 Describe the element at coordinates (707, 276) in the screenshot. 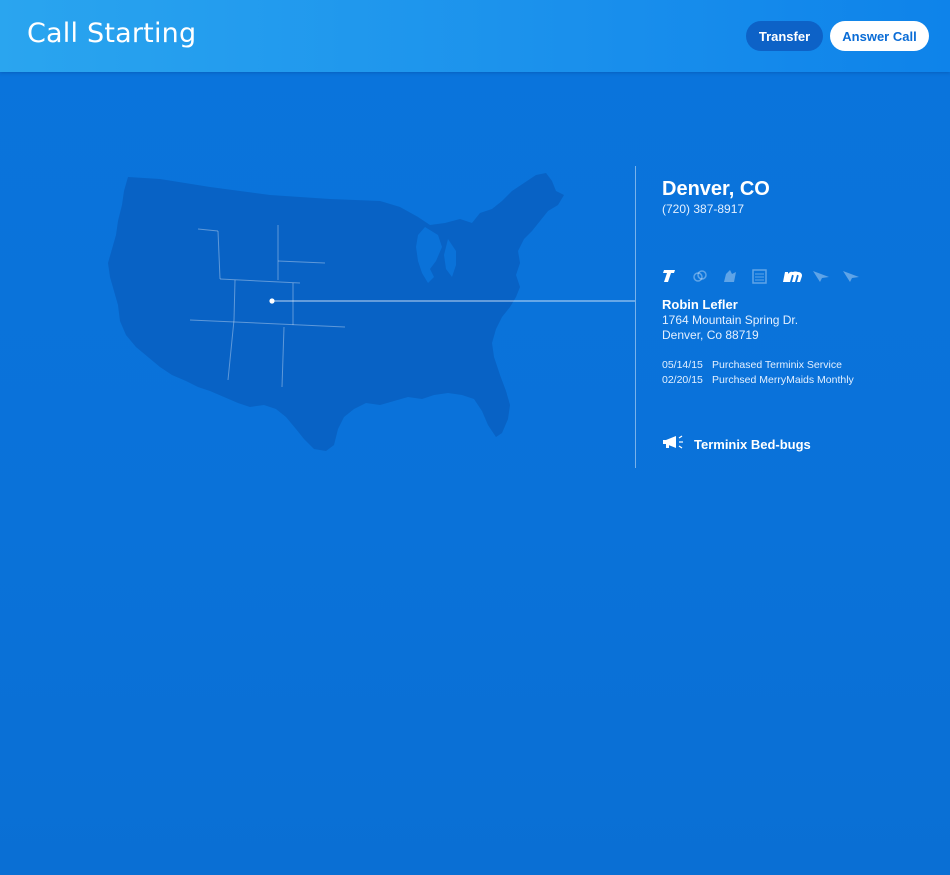

I see `servicemaster-logo-icon` at that location.